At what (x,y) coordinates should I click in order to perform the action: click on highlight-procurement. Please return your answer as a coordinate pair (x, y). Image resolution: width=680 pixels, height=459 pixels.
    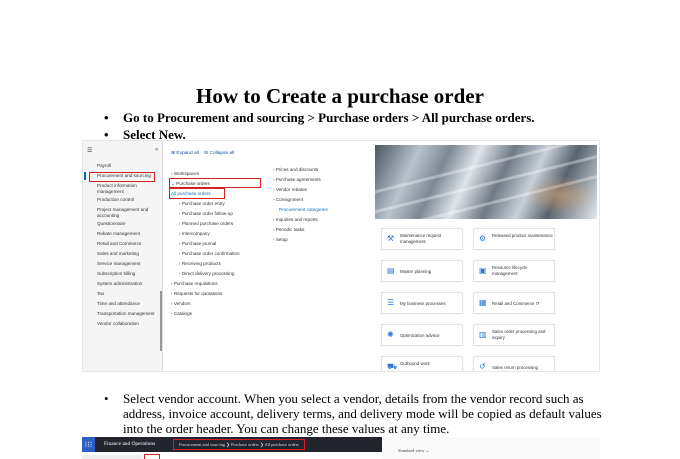
    Looking at the image, I should click on (122, 177).